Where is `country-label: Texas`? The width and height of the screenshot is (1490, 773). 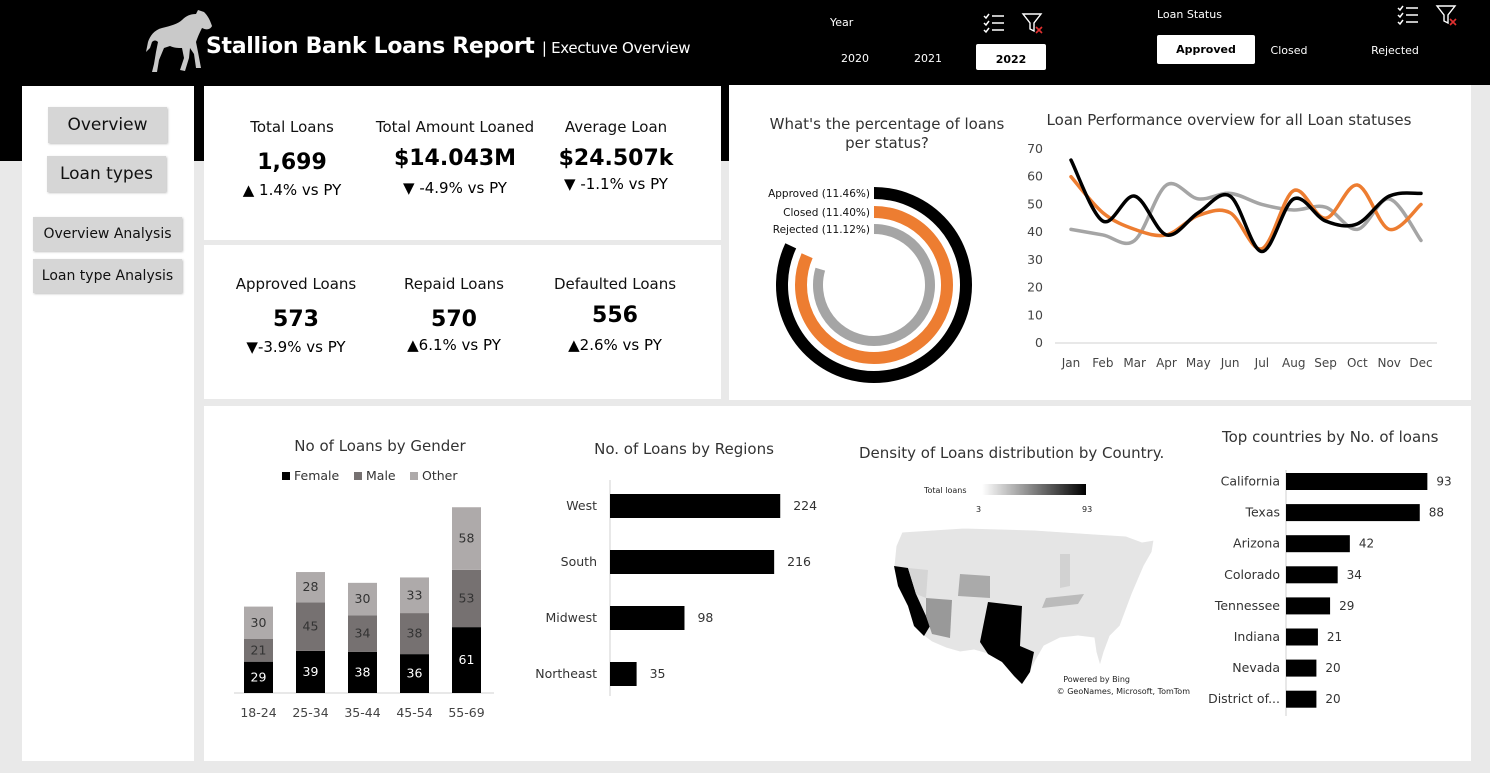
country-label: Texas is located at coordinates (1262, 512).